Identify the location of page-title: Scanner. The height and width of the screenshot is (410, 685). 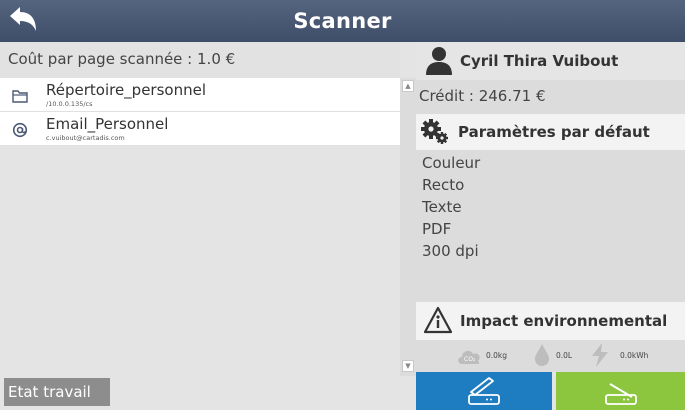
(342, 21).